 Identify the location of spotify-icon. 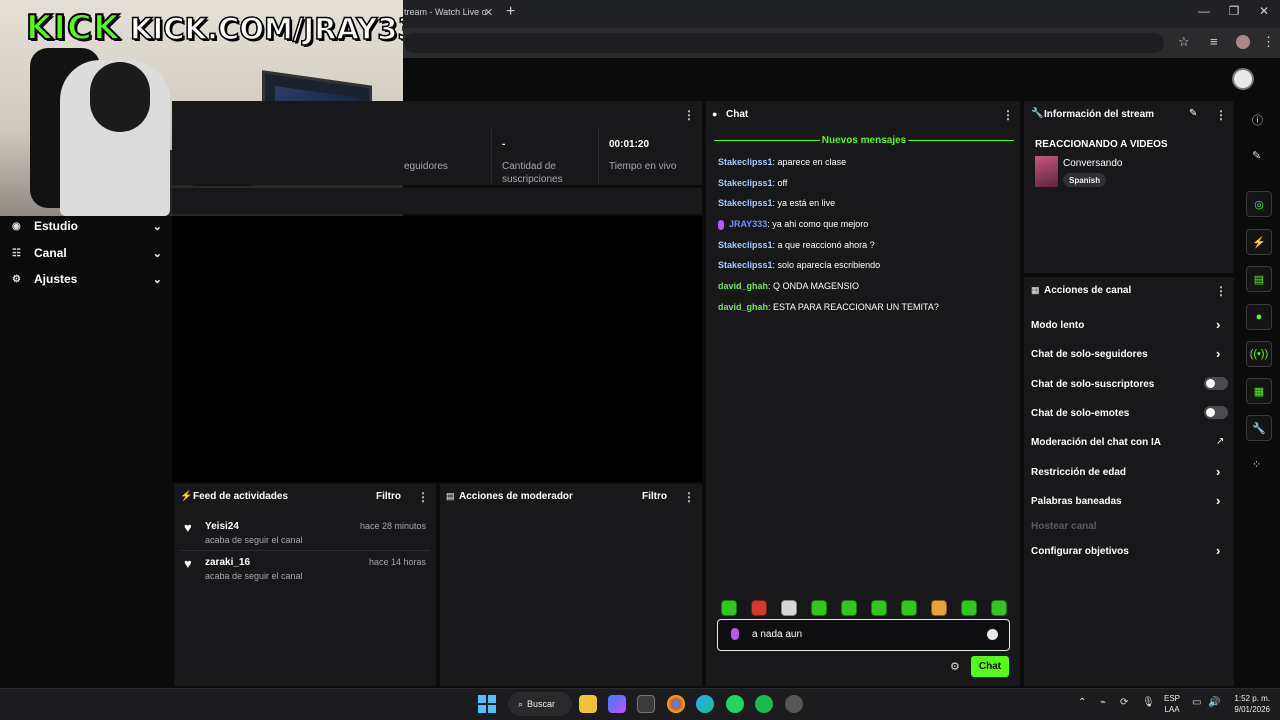
(764, 704).